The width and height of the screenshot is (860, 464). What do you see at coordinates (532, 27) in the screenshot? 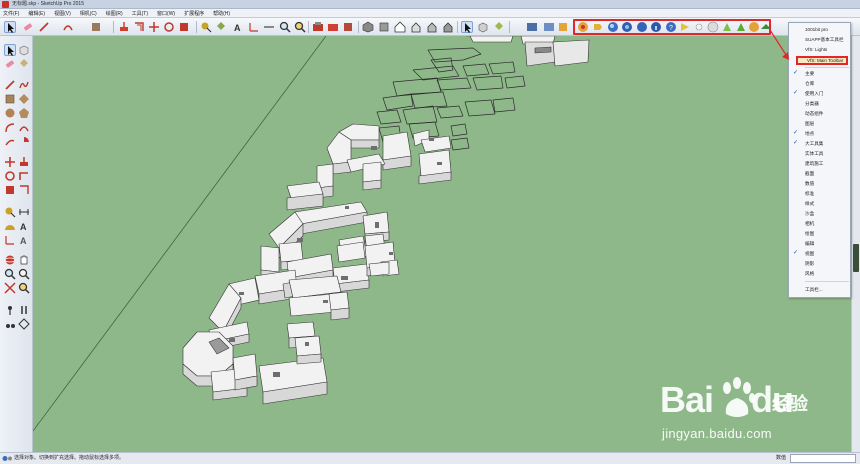
I see `sandbox-icon` at bounding box center [532, 27].